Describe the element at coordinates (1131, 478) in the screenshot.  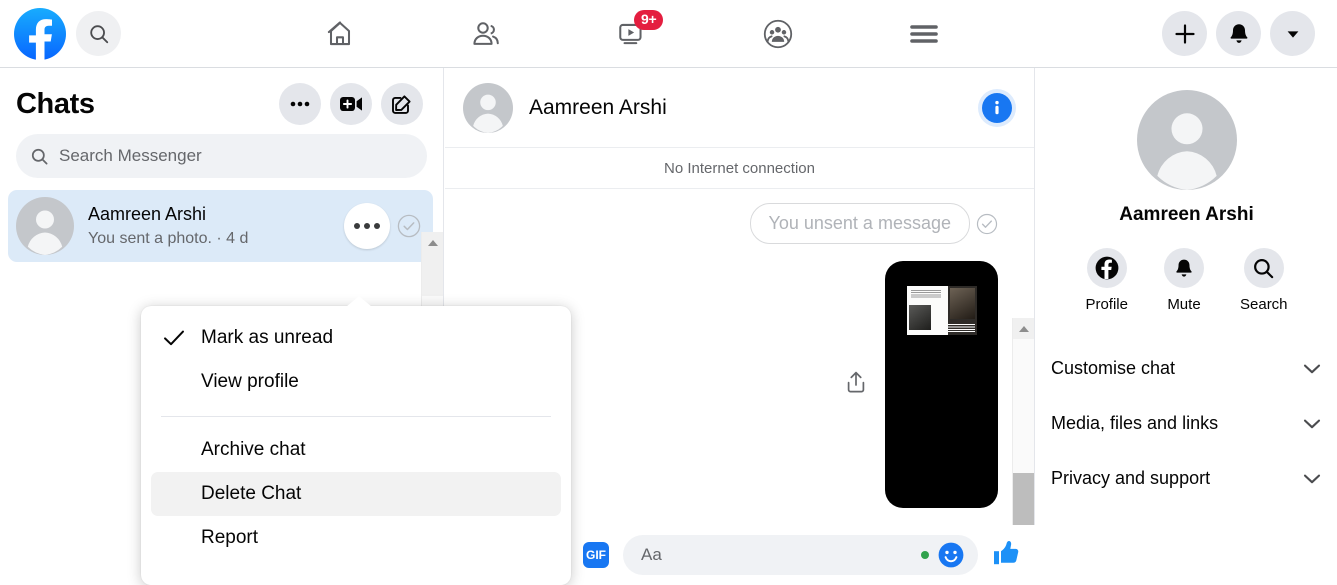
I see `section-label: Privacy and support` at that location.